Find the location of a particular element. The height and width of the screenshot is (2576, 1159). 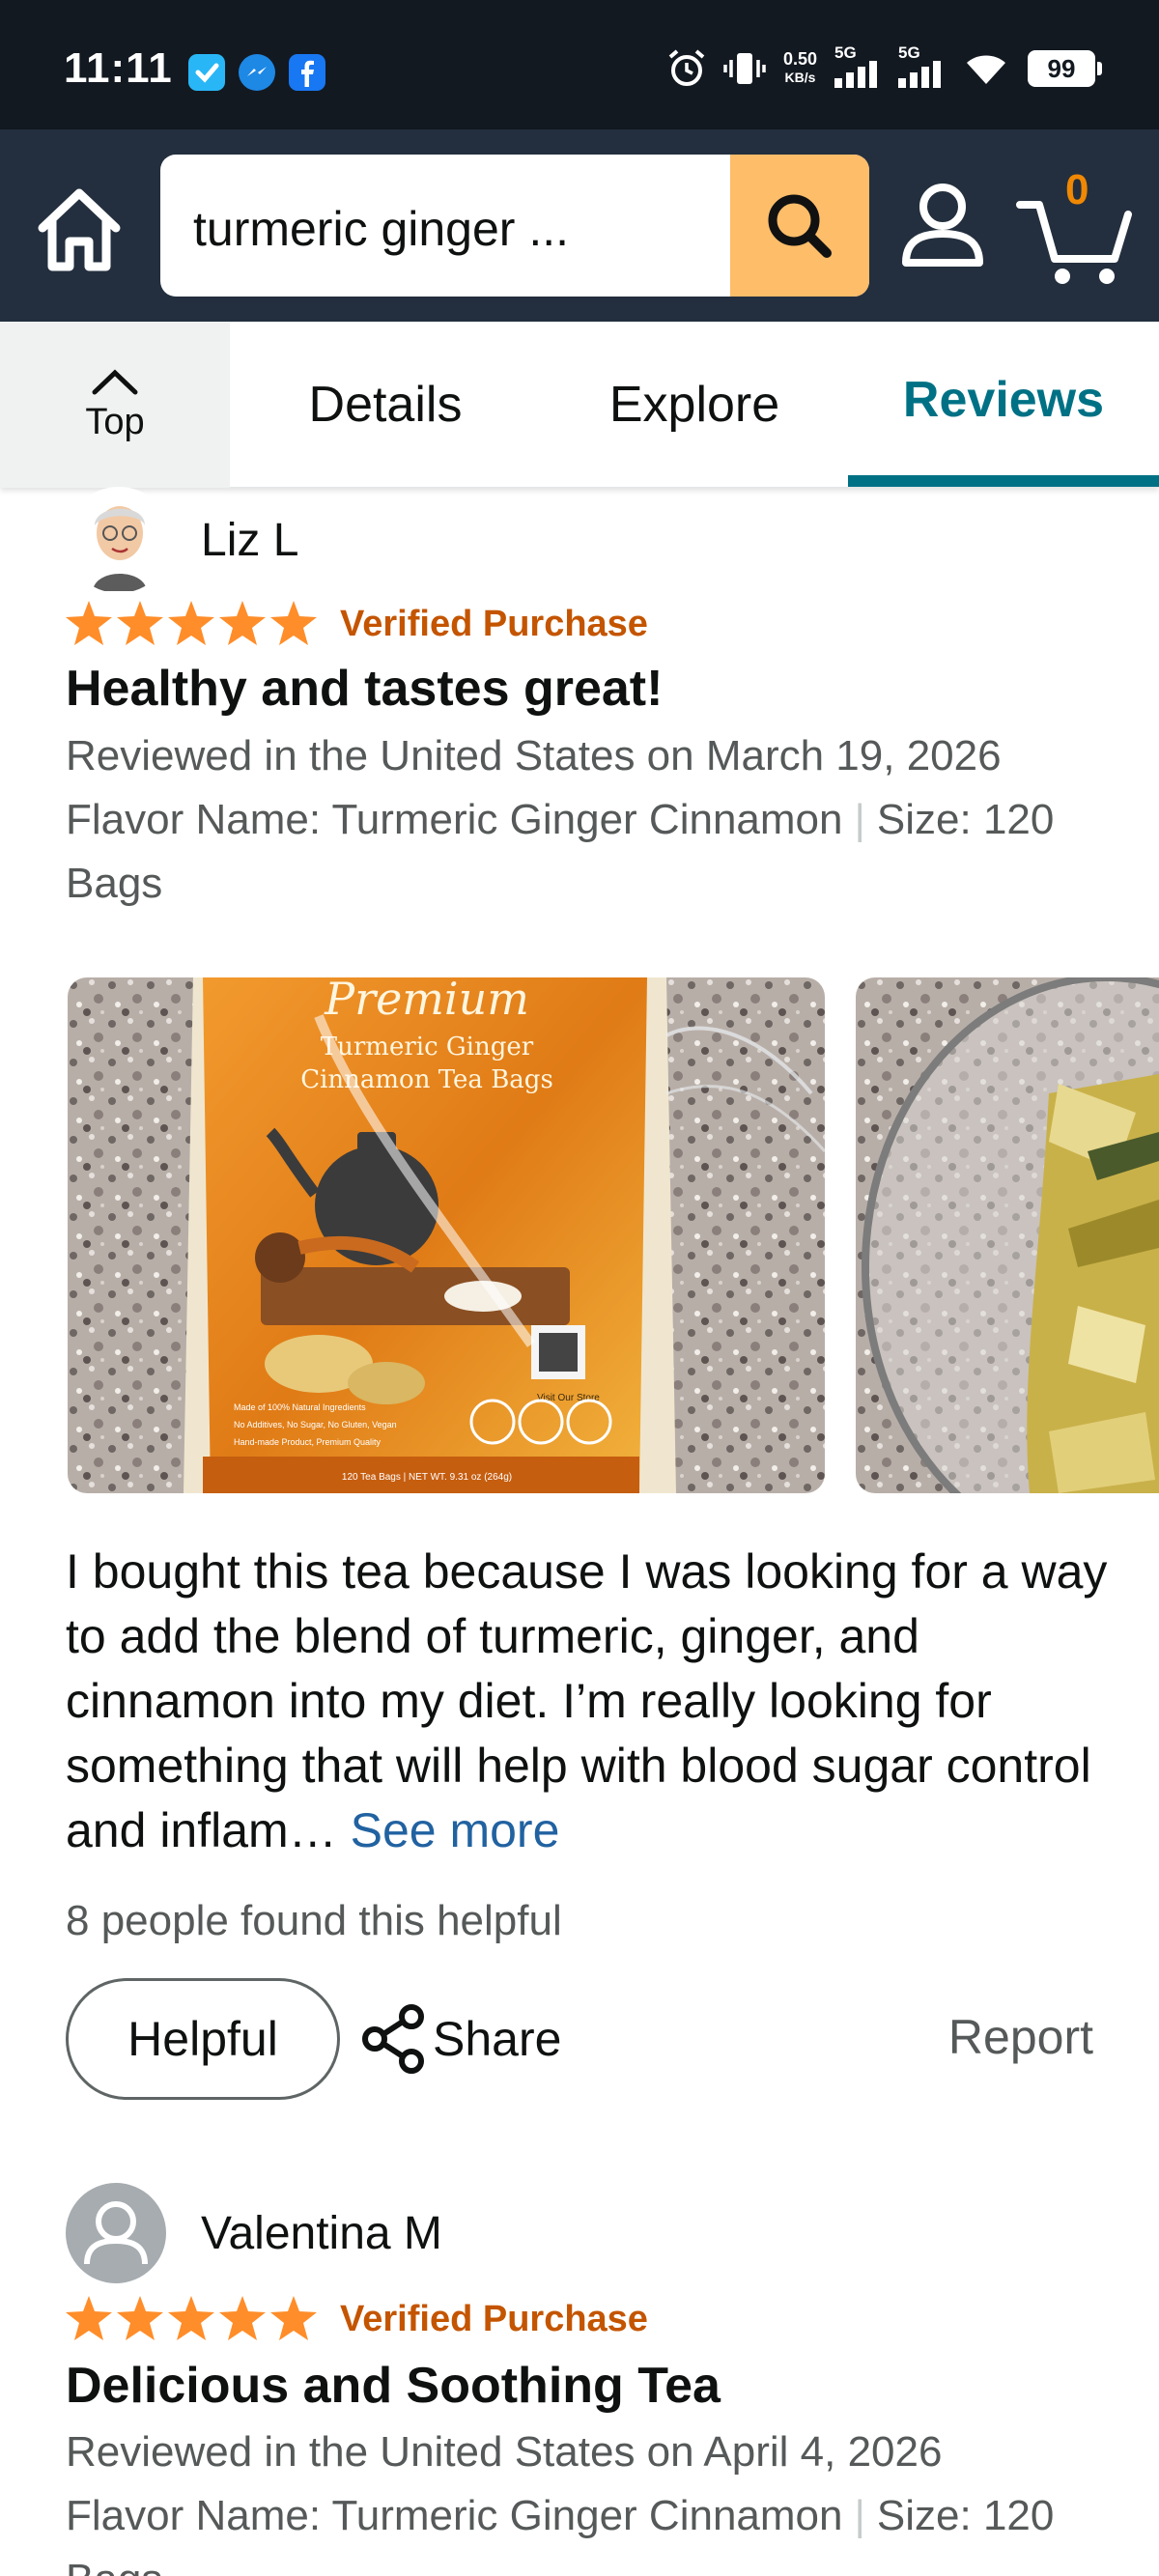

net-speed: 0.50 KB/s is located at coordinates (799, 67).